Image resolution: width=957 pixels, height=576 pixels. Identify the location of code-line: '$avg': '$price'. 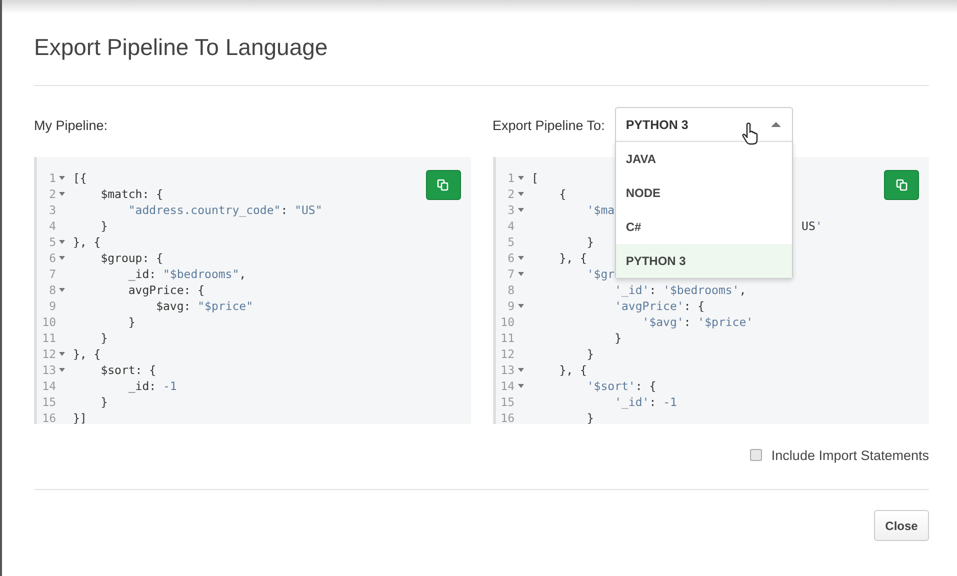
(697, 322).